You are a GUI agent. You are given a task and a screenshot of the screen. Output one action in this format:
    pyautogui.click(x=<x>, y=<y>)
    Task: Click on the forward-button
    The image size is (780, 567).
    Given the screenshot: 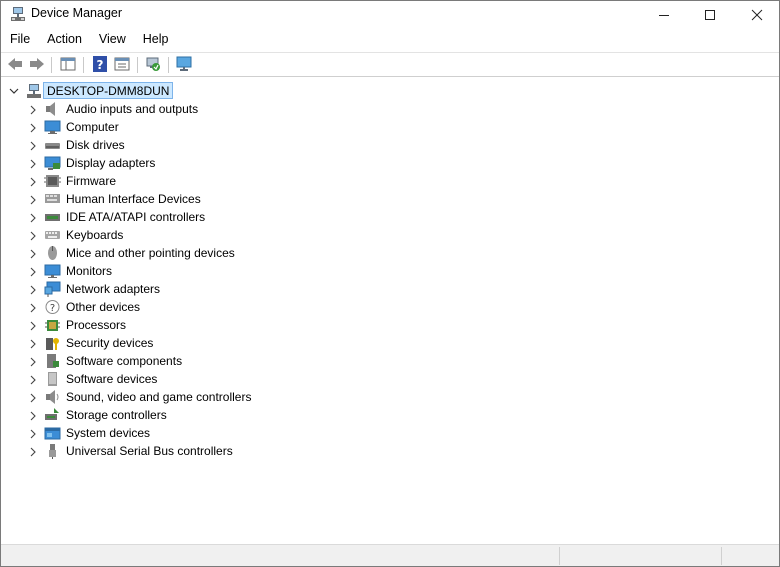 What is the action you would take?
    pyautogui.click(x=37, y=65)
    